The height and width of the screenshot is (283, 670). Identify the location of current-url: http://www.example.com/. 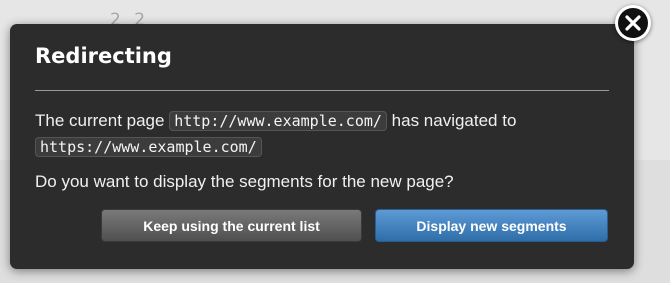
(278, 121).